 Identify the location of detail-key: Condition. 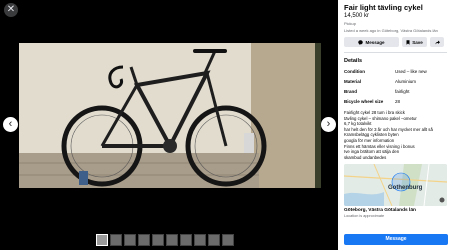
(354, 71).